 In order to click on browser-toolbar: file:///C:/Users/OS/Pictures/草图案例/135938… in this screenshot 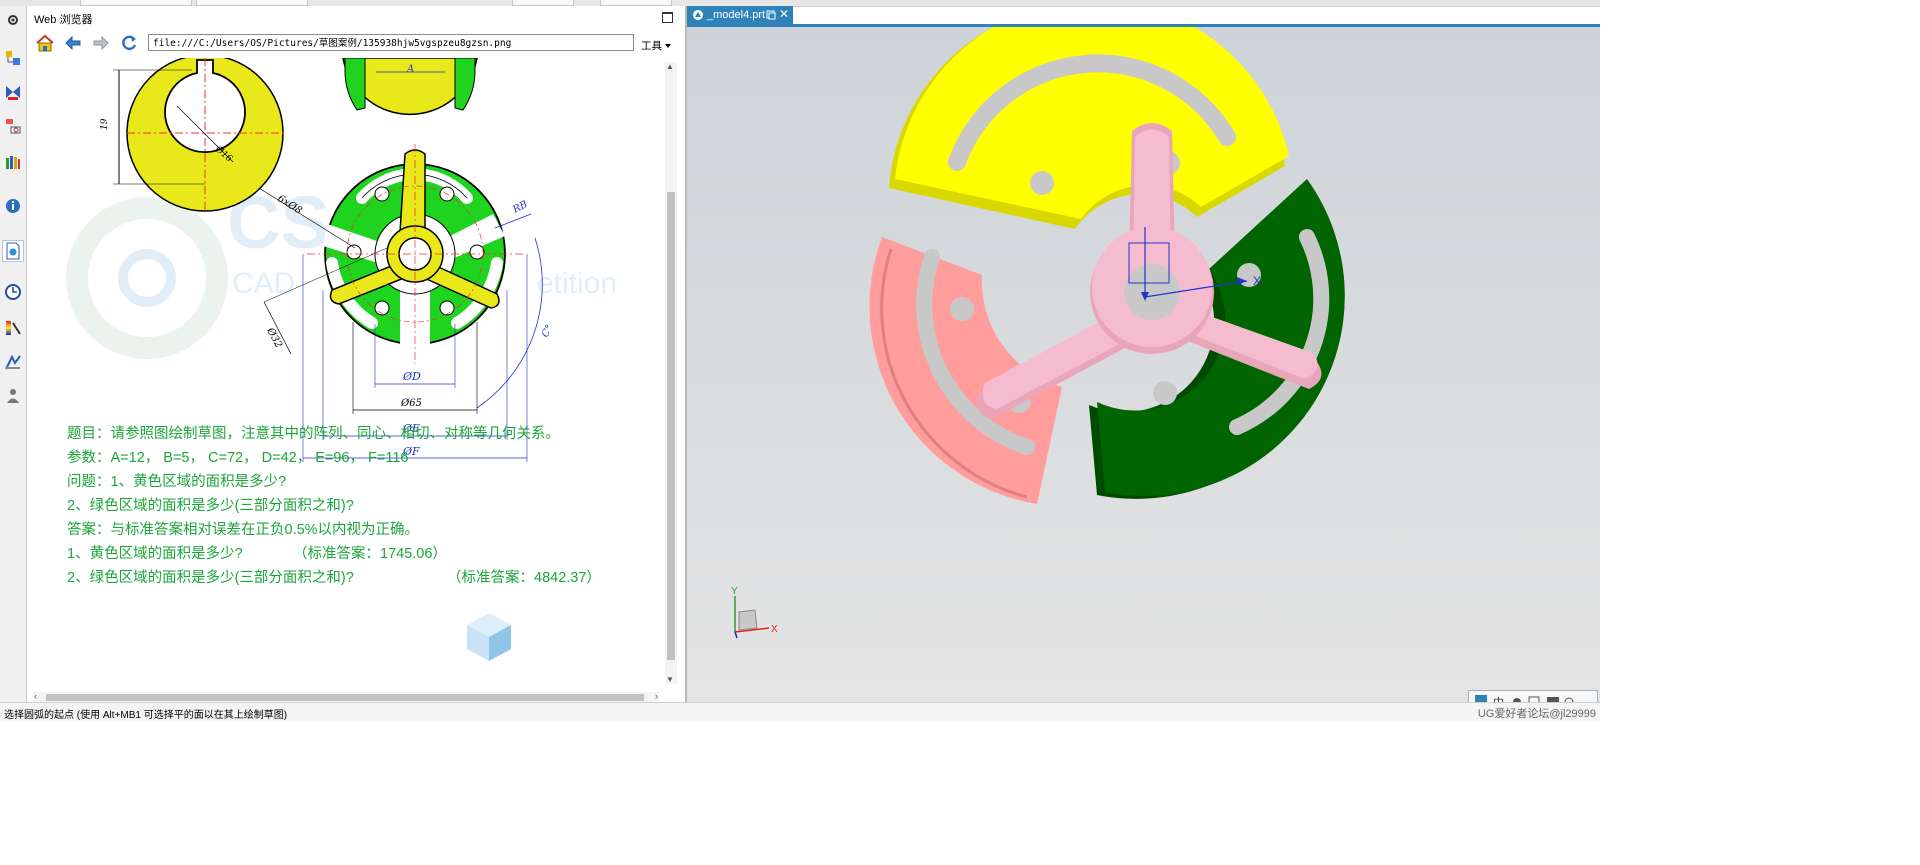, I will do `click(356, 43)`.